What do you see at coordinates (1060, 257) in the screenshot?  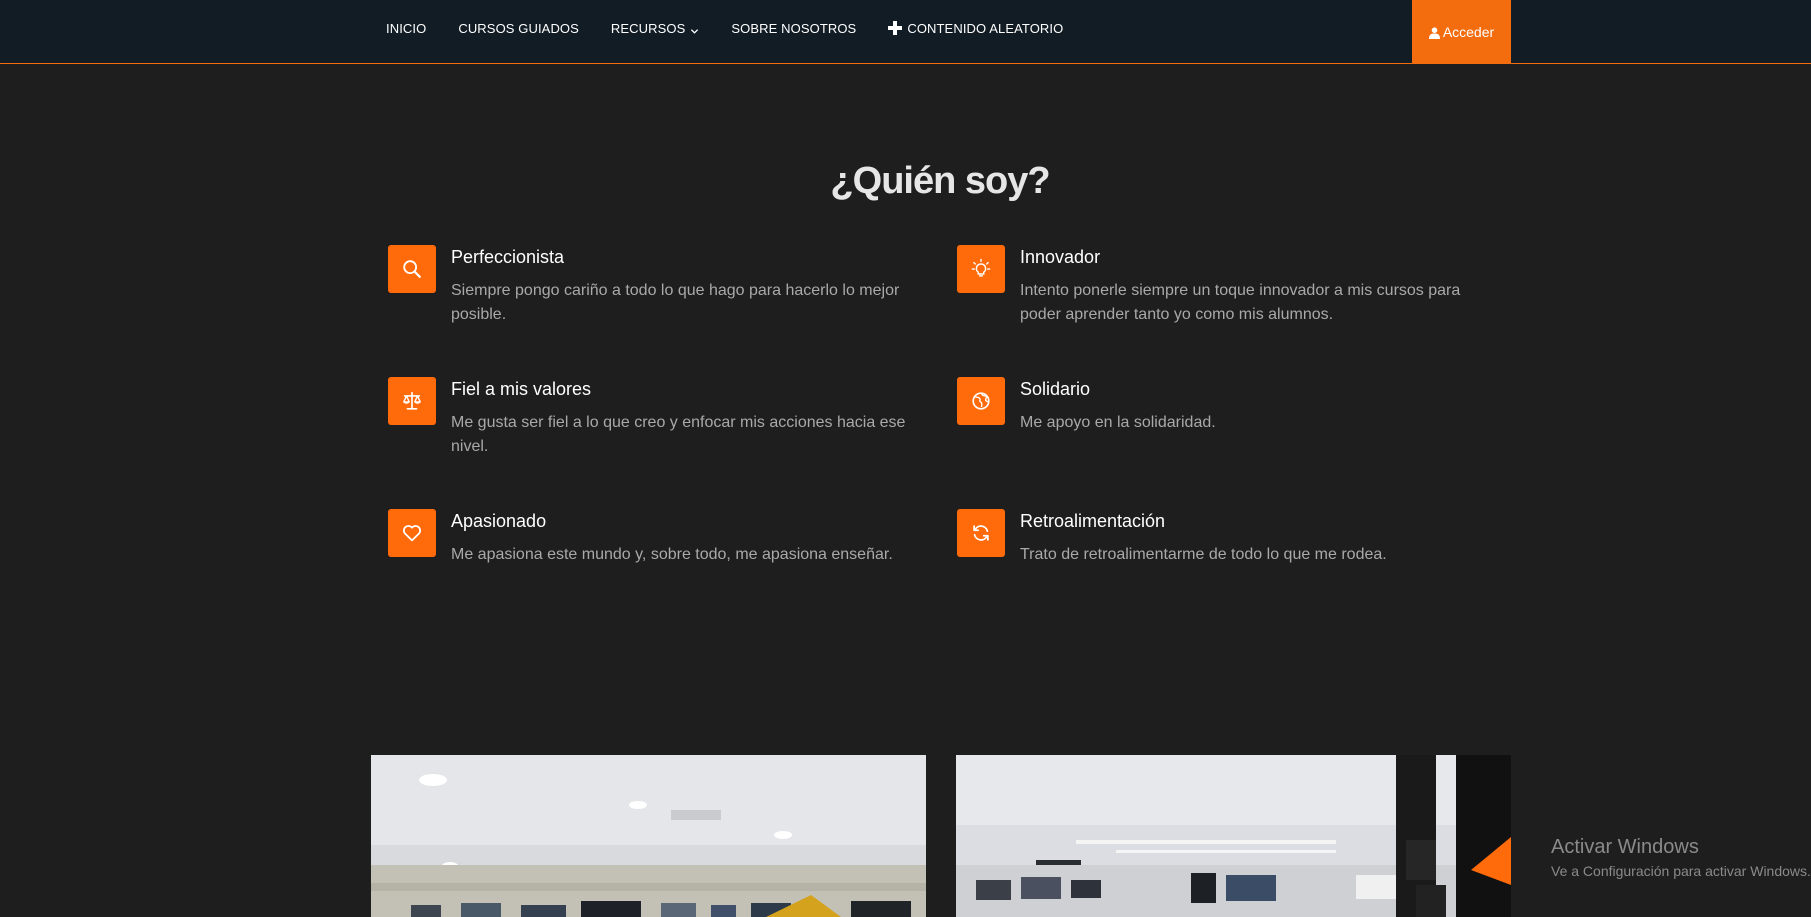 I see `feature-title: Innovador` at bounding box center [1060, 257].